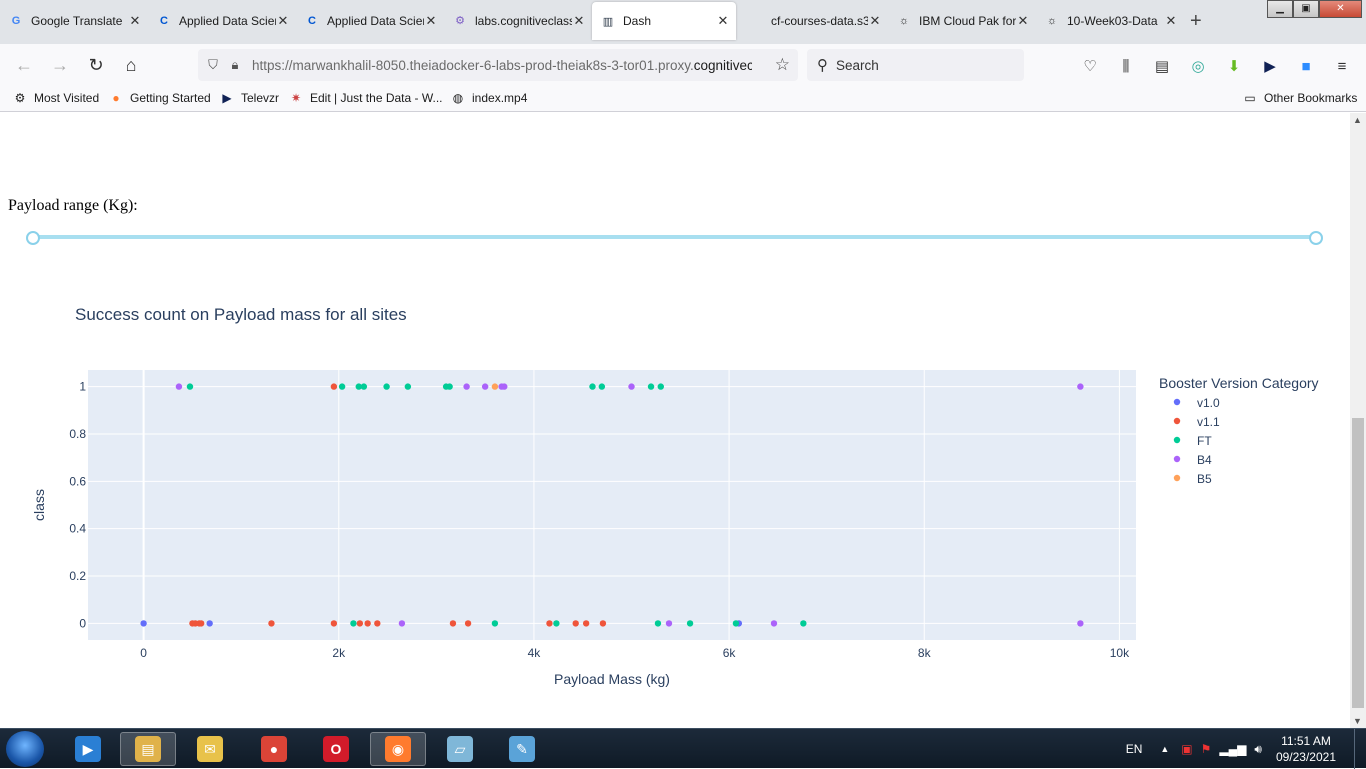 The image size is (1366, 769). I want to click on outlook-icon: ✉, so click(210, 749).